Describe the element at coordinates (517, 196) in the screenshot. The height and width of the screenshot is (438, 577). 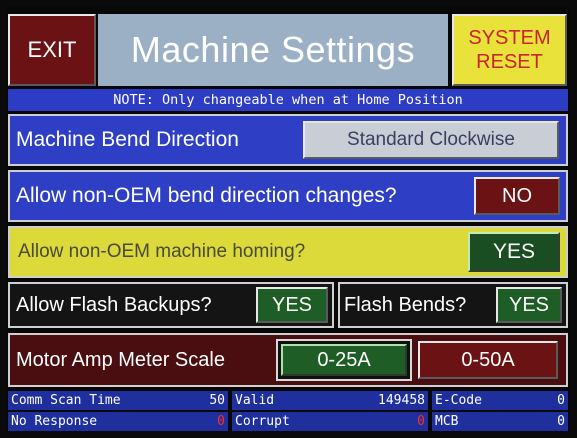
I see `nonoem-bend-toggle: NO` at that location.